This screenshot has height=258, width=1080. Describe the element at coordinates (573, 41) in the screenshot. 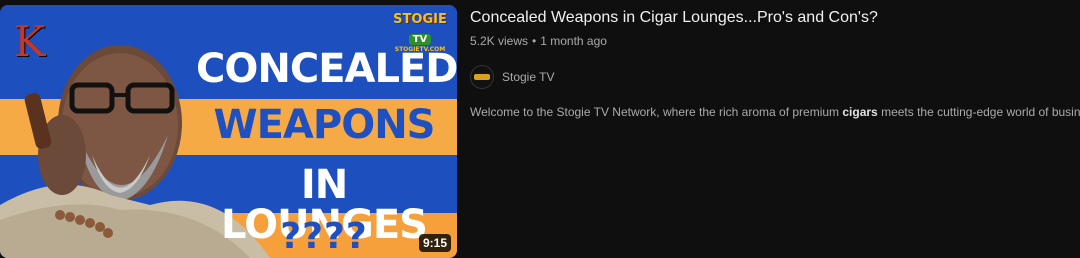

I see `upload-age: 1 month ago` at that location.